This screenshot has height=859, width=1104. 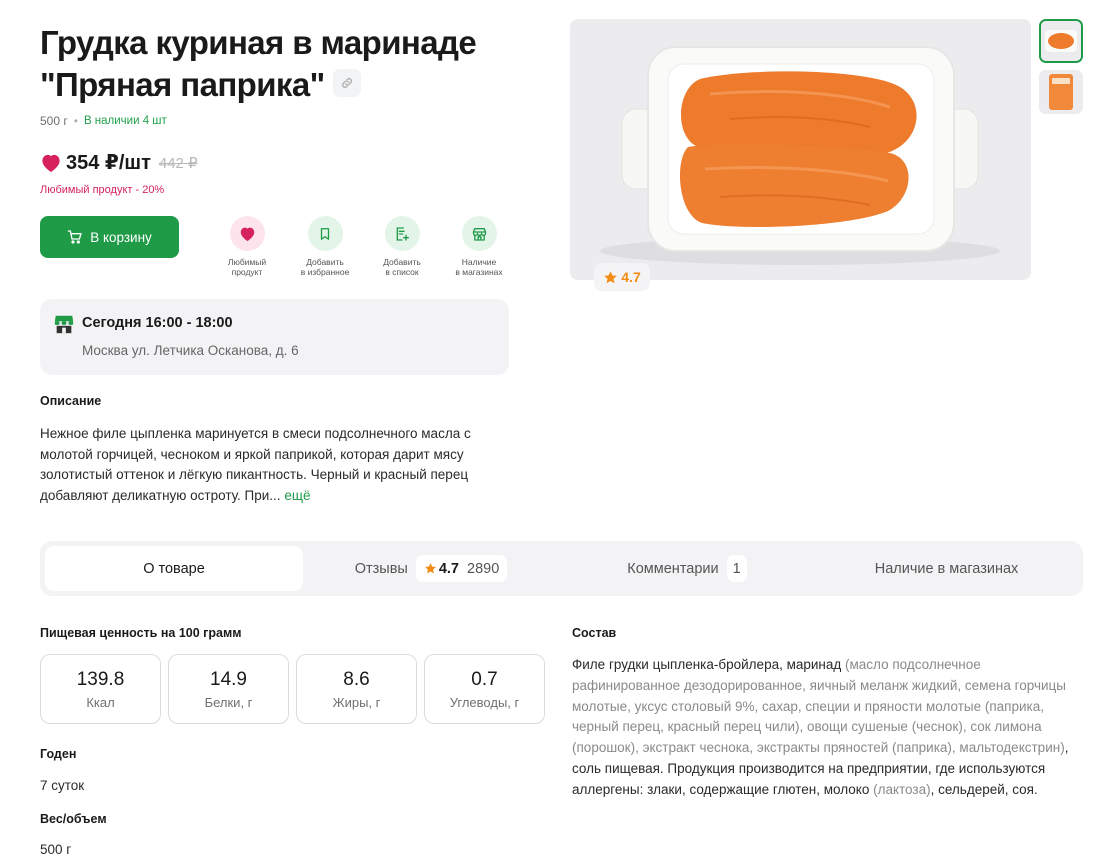 I want to click on nutrition-heading: Пищевая ценность на 100 грамм, so click(x=141, y=633).